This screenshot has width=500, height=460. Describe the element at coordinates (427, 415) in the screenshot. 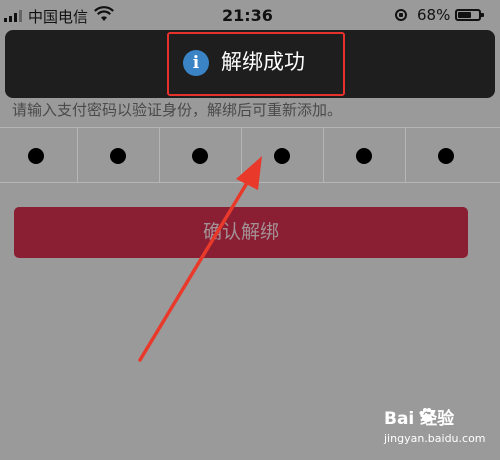

I see `paw-icon` at that location.